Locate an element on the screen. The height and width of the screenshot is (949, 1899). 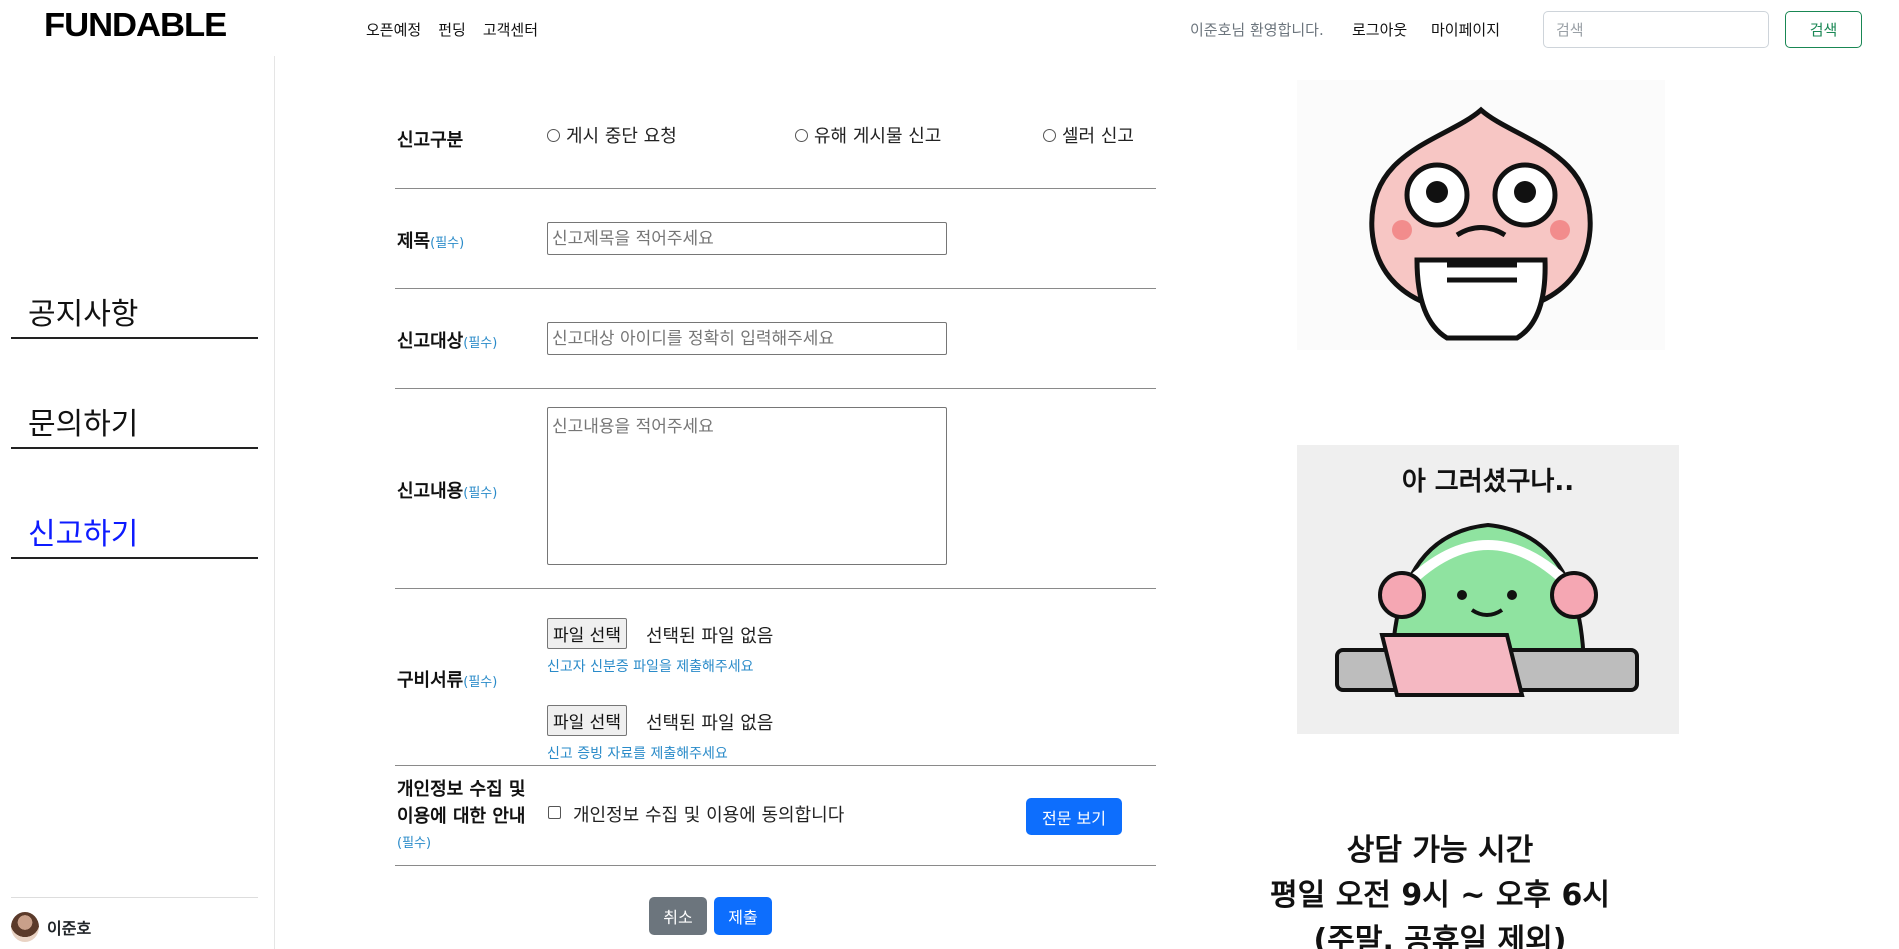
radio-harmful-post: 유해 게시물 신고 is located at coordinates (868, 135).